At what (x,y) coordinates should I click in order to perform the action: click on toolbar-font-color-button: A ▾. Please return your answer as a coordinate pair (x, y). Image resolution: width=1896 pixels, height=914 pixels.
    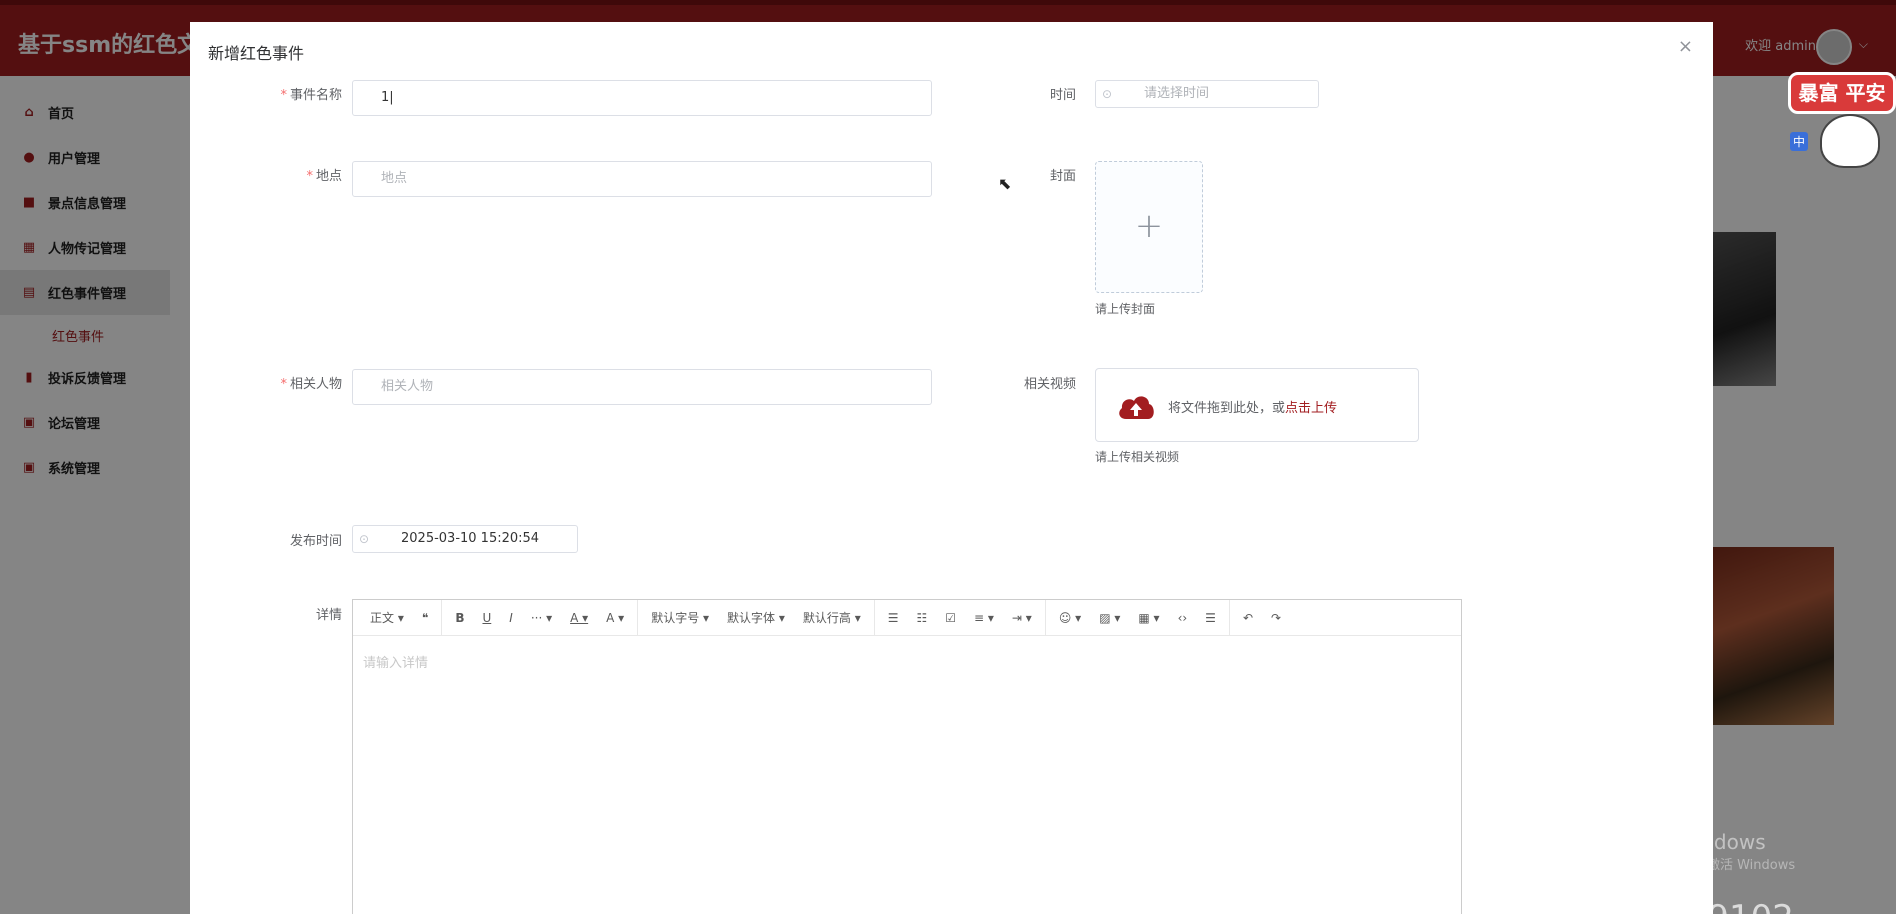
    Looking at the image, I should click on (579, 618).